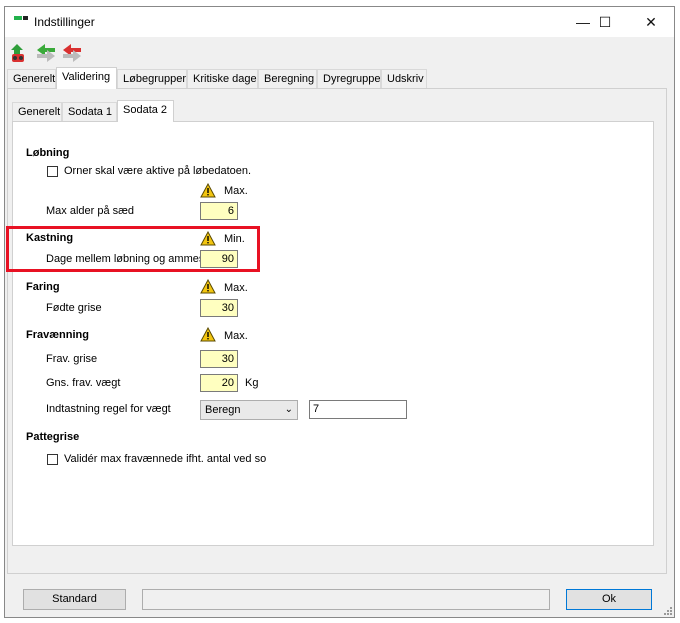  Describe the element at coordinates (223, 410) in the screenshot. I see `regel-vaegt-selected: Beregn` at that location.